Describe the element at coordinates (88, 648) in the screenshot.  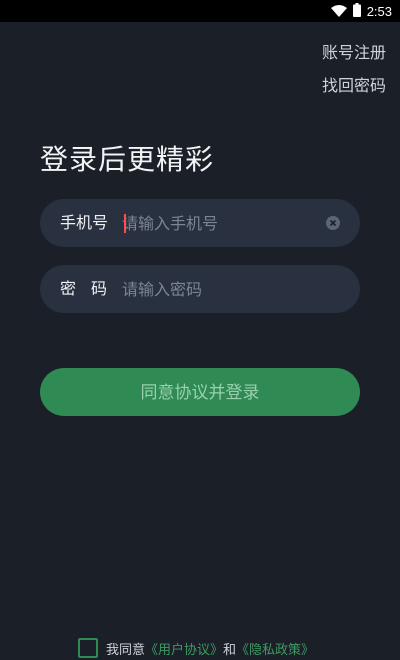
I see `agree-checkbox` at that location.